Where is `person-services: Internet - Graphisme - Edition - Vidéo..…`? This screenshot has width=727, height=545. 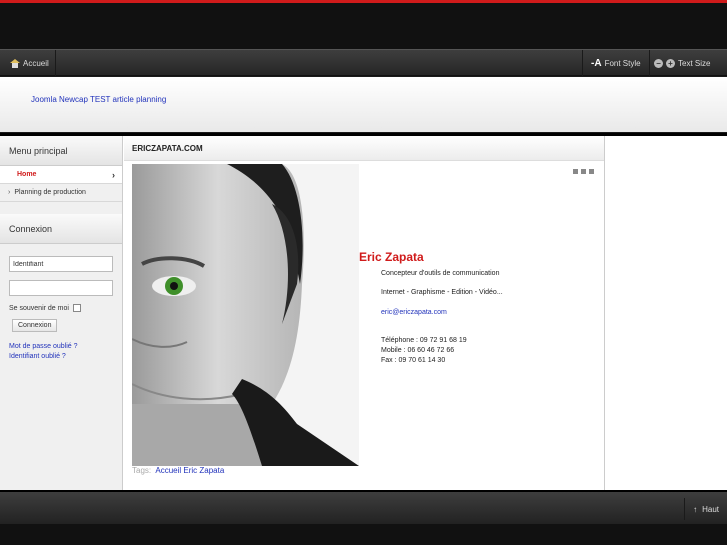
person-services: Internet - Graphisme - Edition - Vidéo..… is located at coordinates (442, 292).